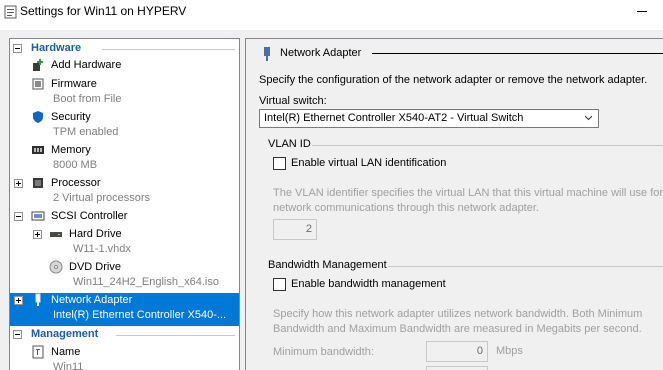  I want to click on tree-item-label: DVD Drive, so click(95, 267).